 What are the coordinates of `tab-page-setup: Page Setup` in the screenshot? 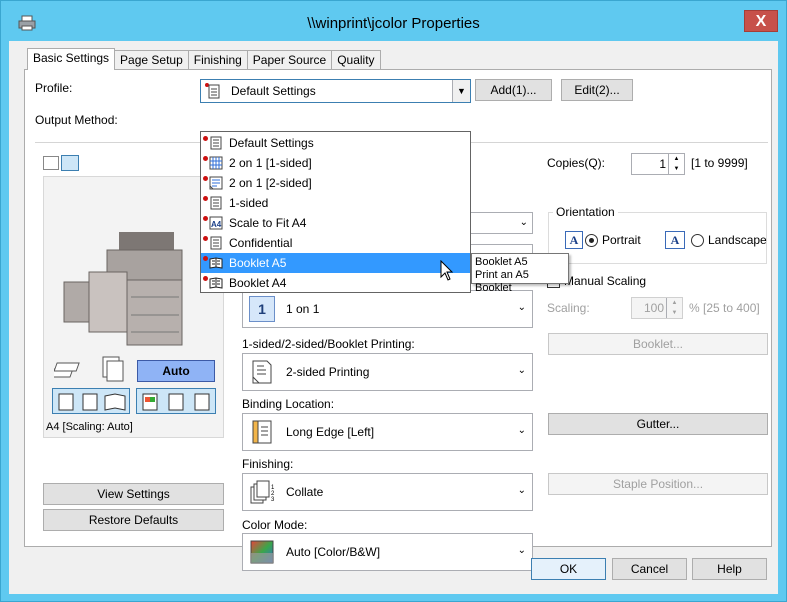 It's located at (151, 60).